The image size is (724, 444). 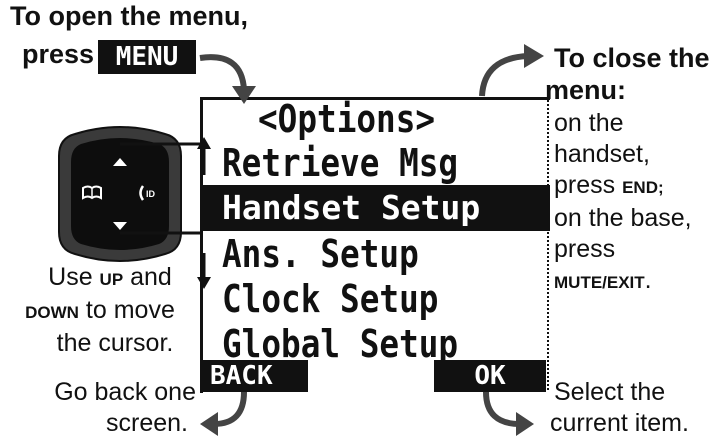 I want to click on back-help-line-2: screen., so click(x=147, y=423).